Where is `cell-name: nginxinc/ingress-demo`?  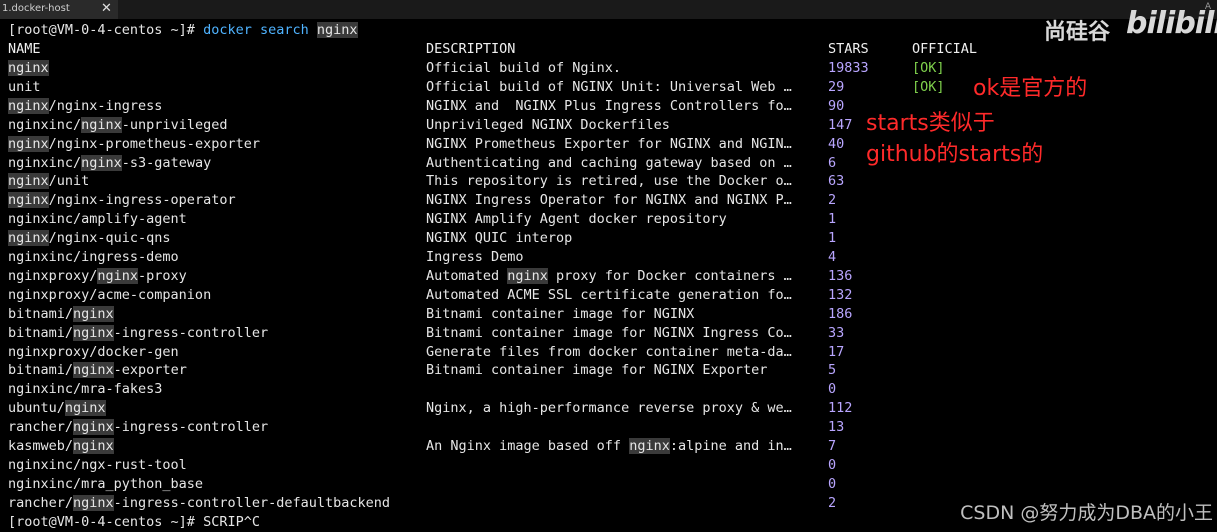 cell-name: nginxinc/ingress-demo is located at coordinates (93, 257).